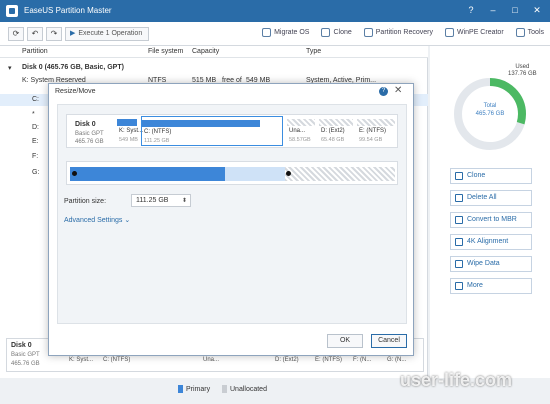  I want to click on partition-name: D:, so click(35, 127).